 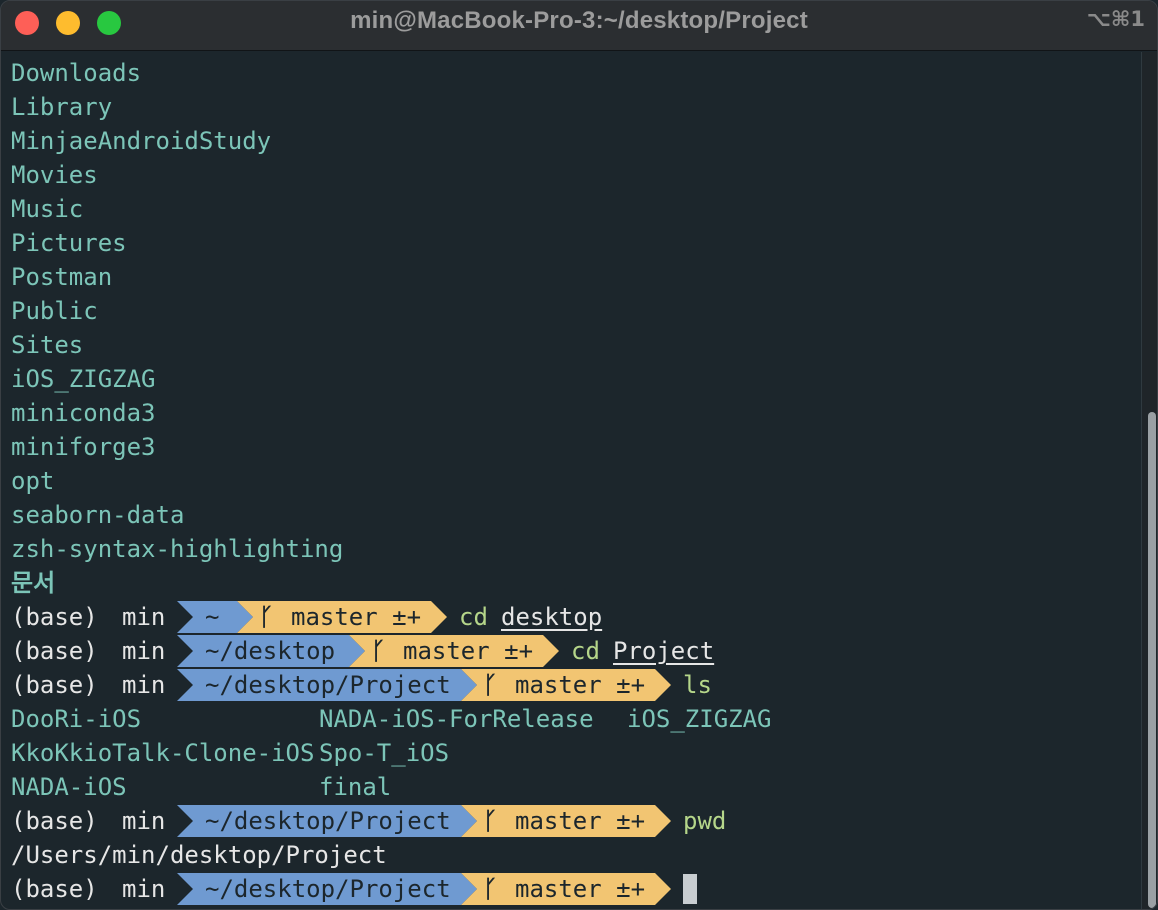 What do you see at coordinates (62, 277) in the screenshot?
I see `listing-item: Postman` at bounding box center [62, 277].